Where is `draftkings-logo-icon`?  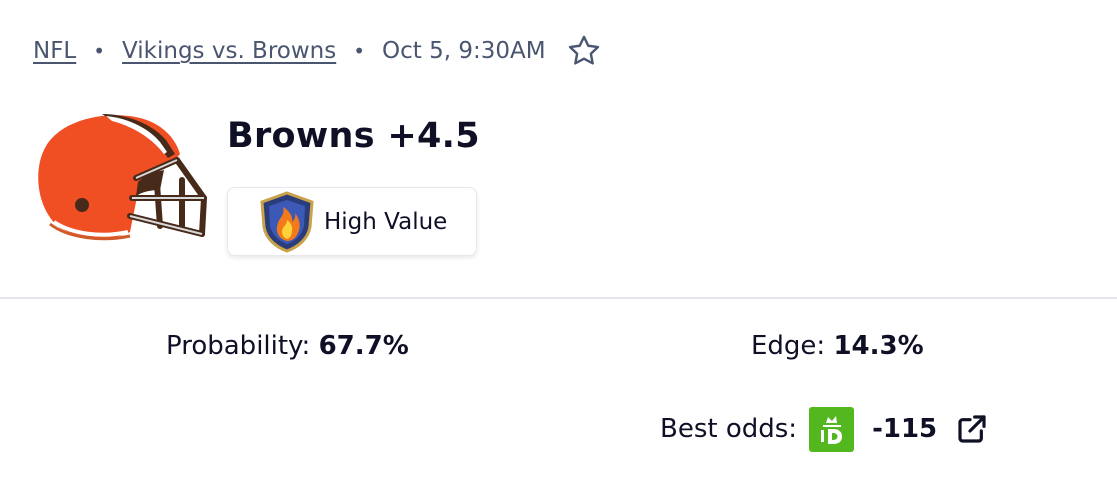 draftkings-logo-icon is located at coordinates (832, 429).